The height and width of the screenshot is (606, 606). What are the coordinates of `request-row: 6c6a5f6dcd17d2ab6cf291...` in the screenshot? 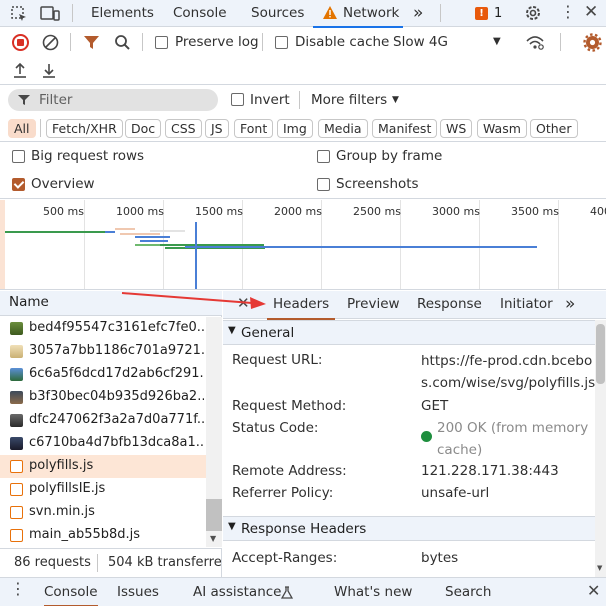 It's located at (103, 374).